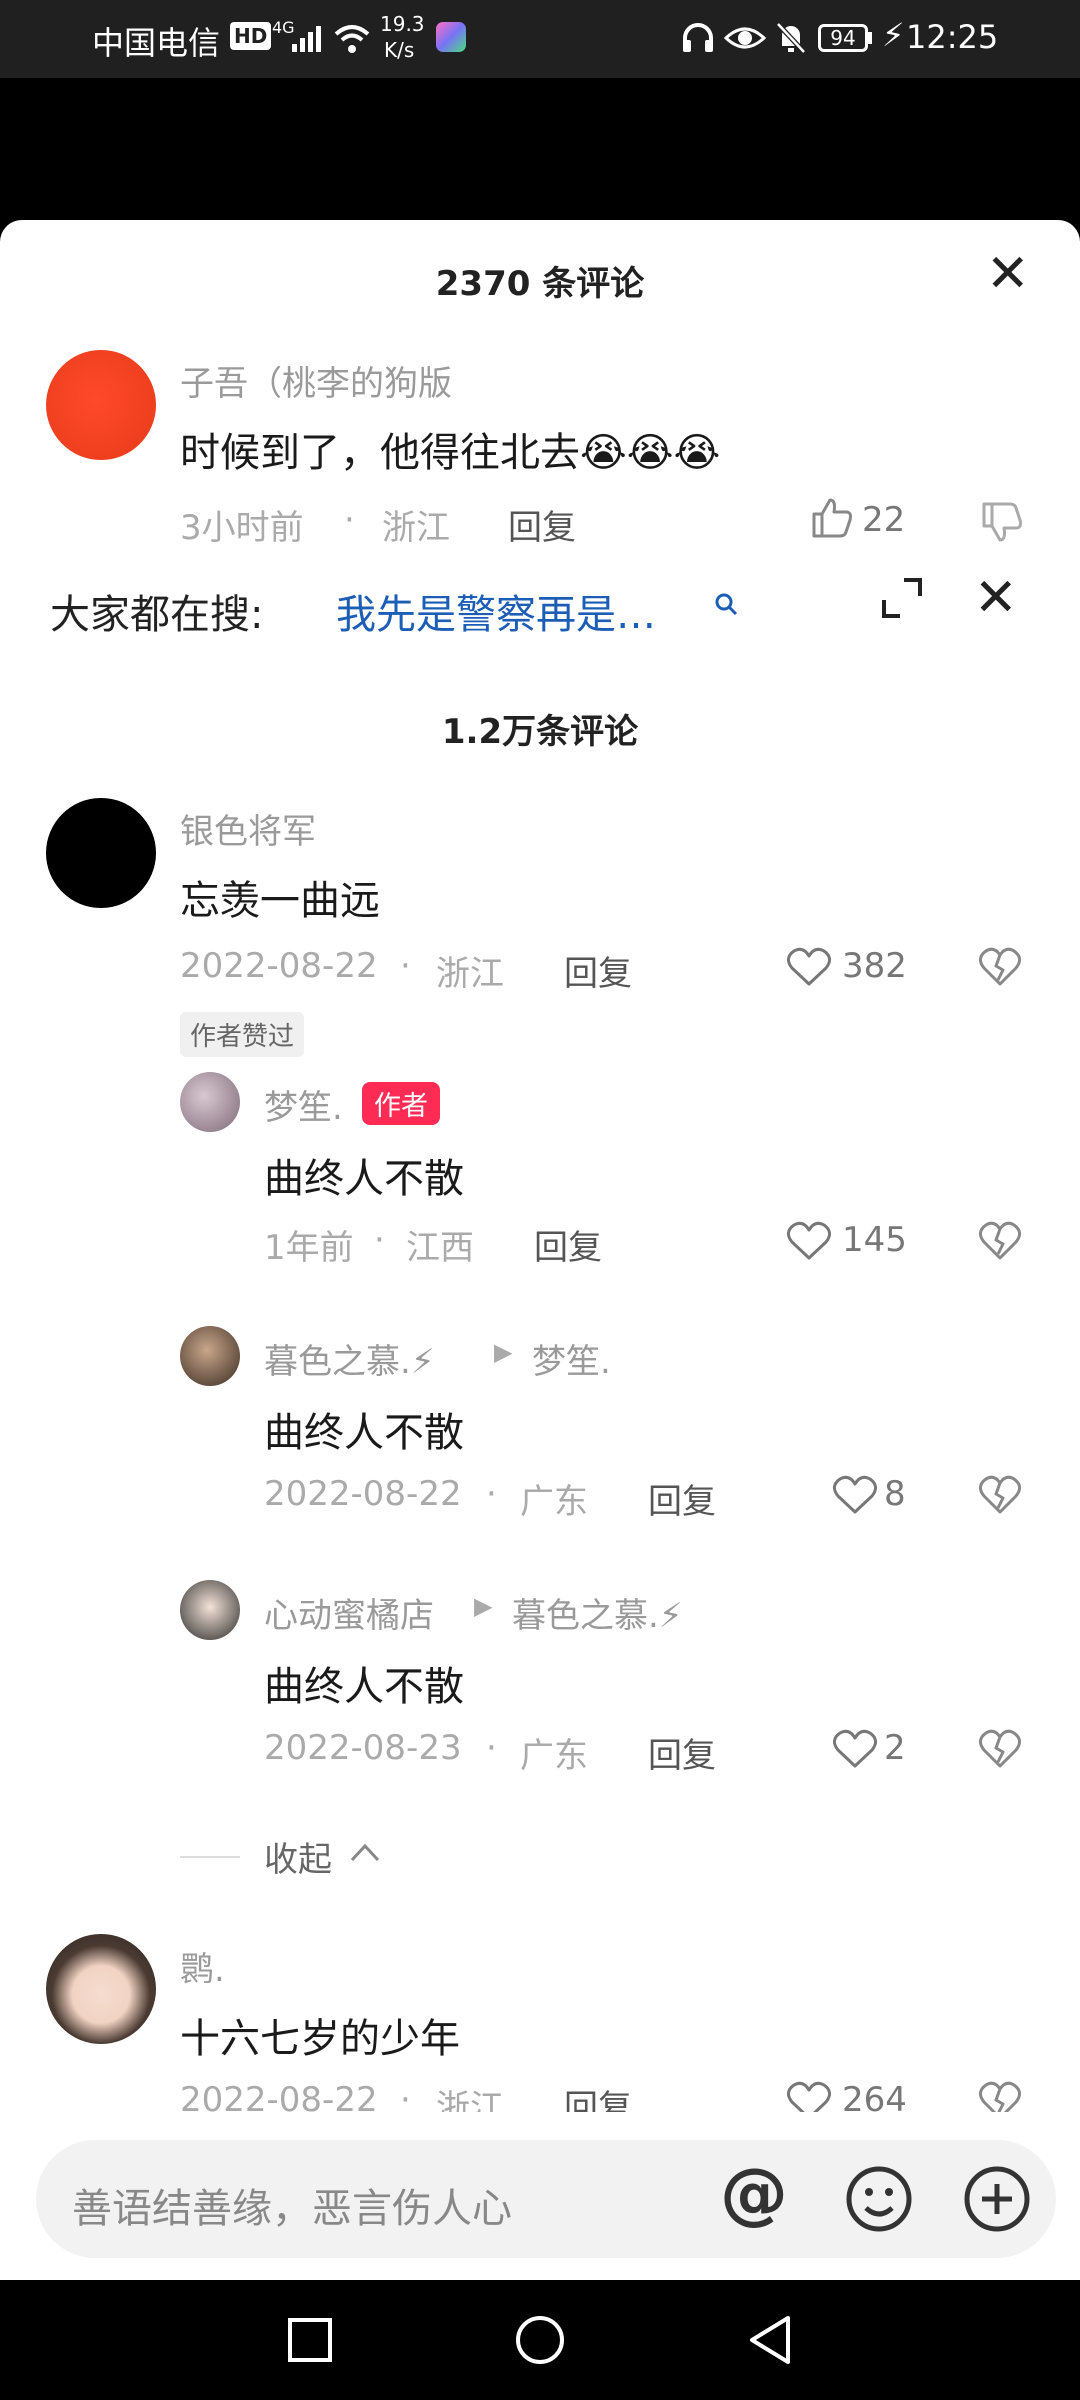  I want to click on chevron-up-icon, so click(365, 1852).